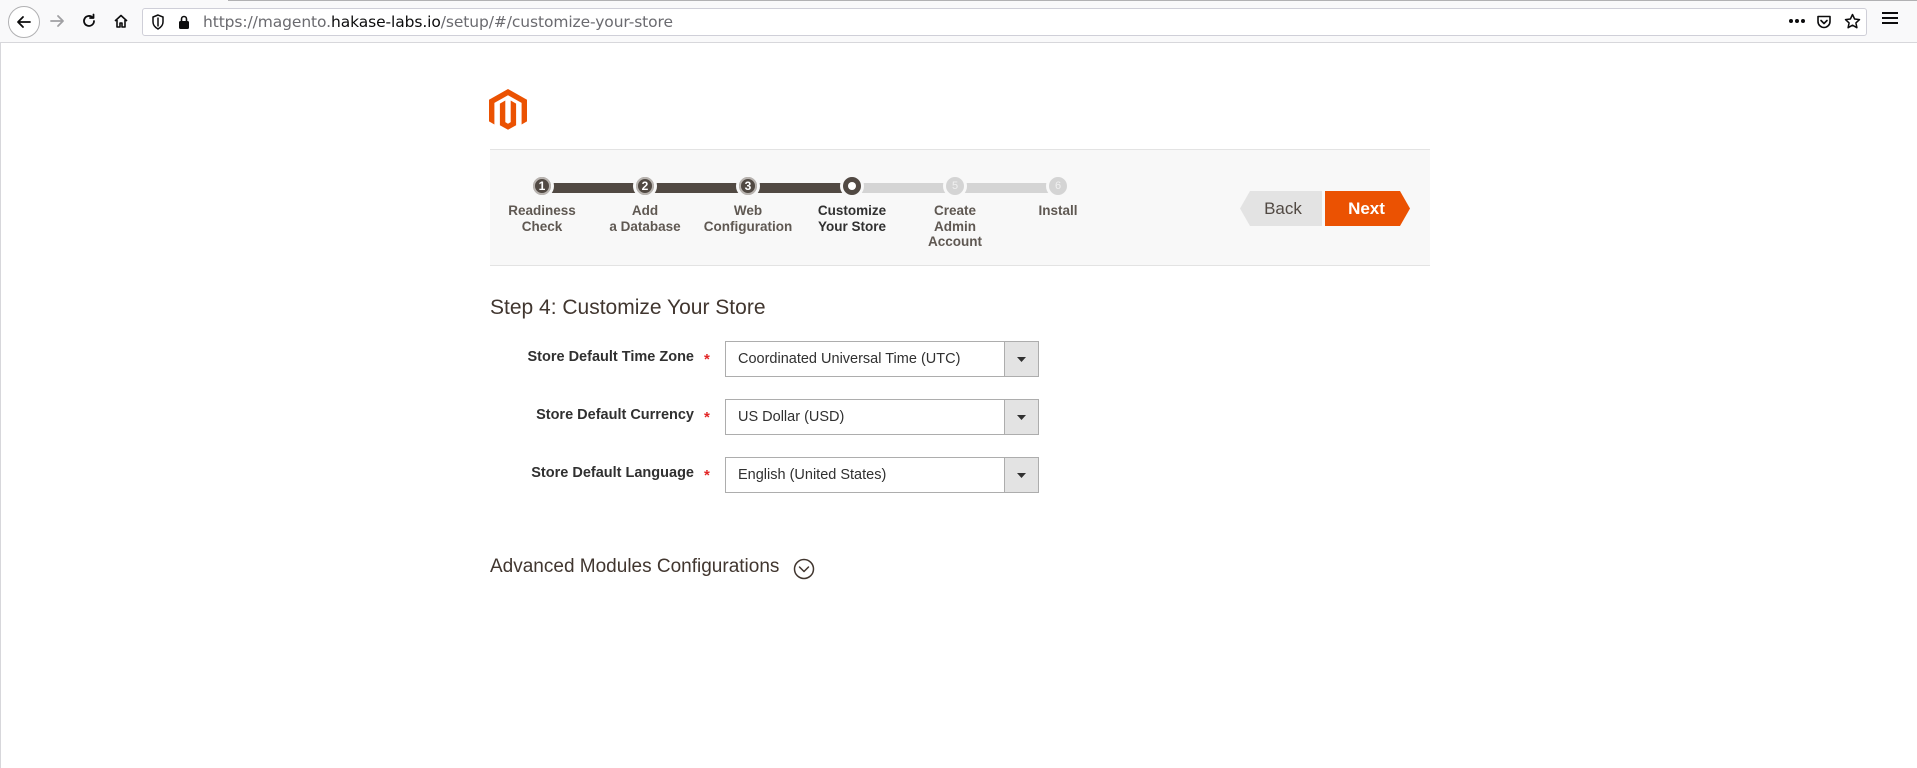 The width and height of the screenshot is (1917, 768). I want to click on page-actions-icon, so click(1797, 21).